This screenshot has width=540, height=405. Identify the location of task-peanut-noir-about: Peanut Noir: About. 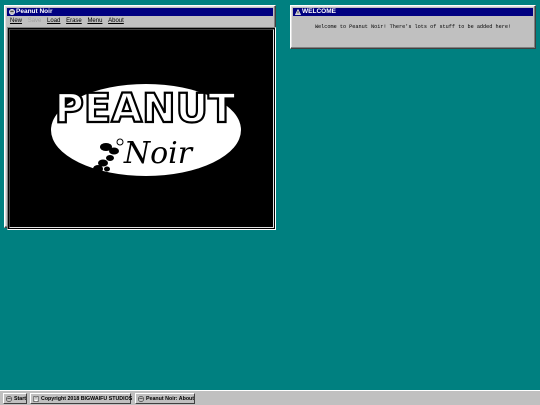
(165, 398).